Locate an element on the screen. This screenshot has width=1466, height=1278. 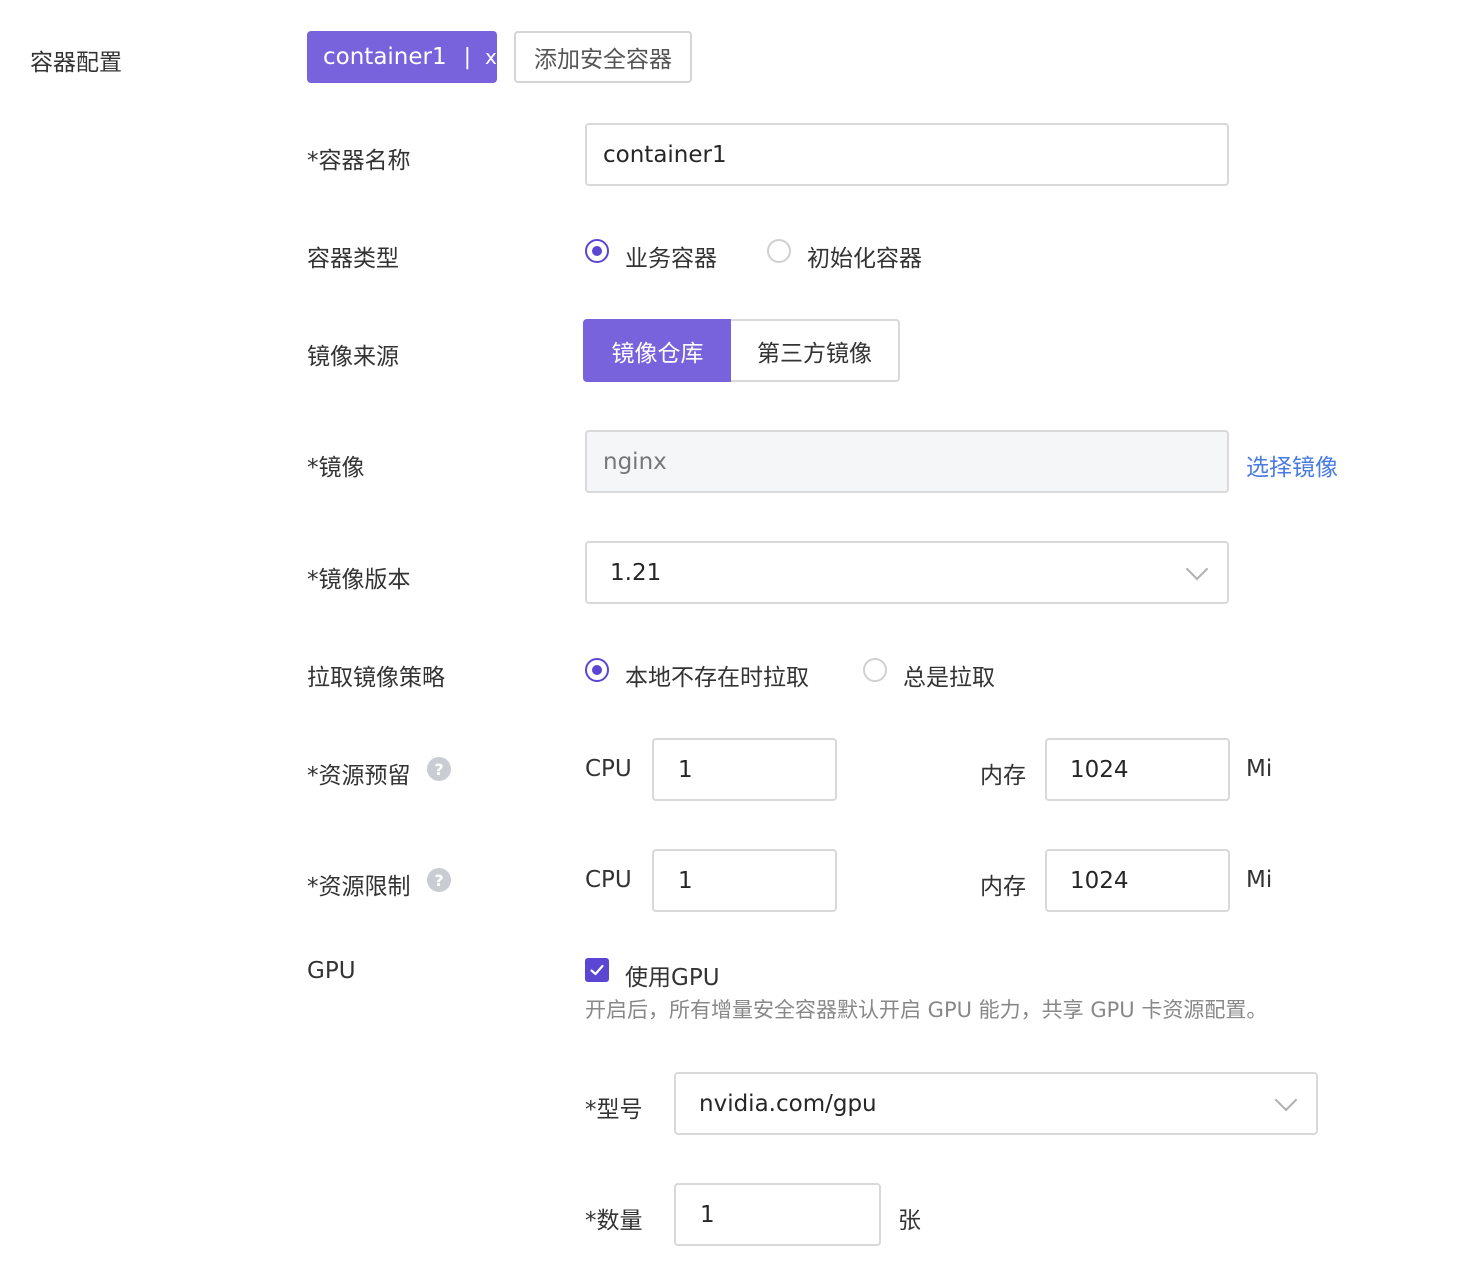
limit-mem-label: 内存 is located at coordinates (1003, 887).